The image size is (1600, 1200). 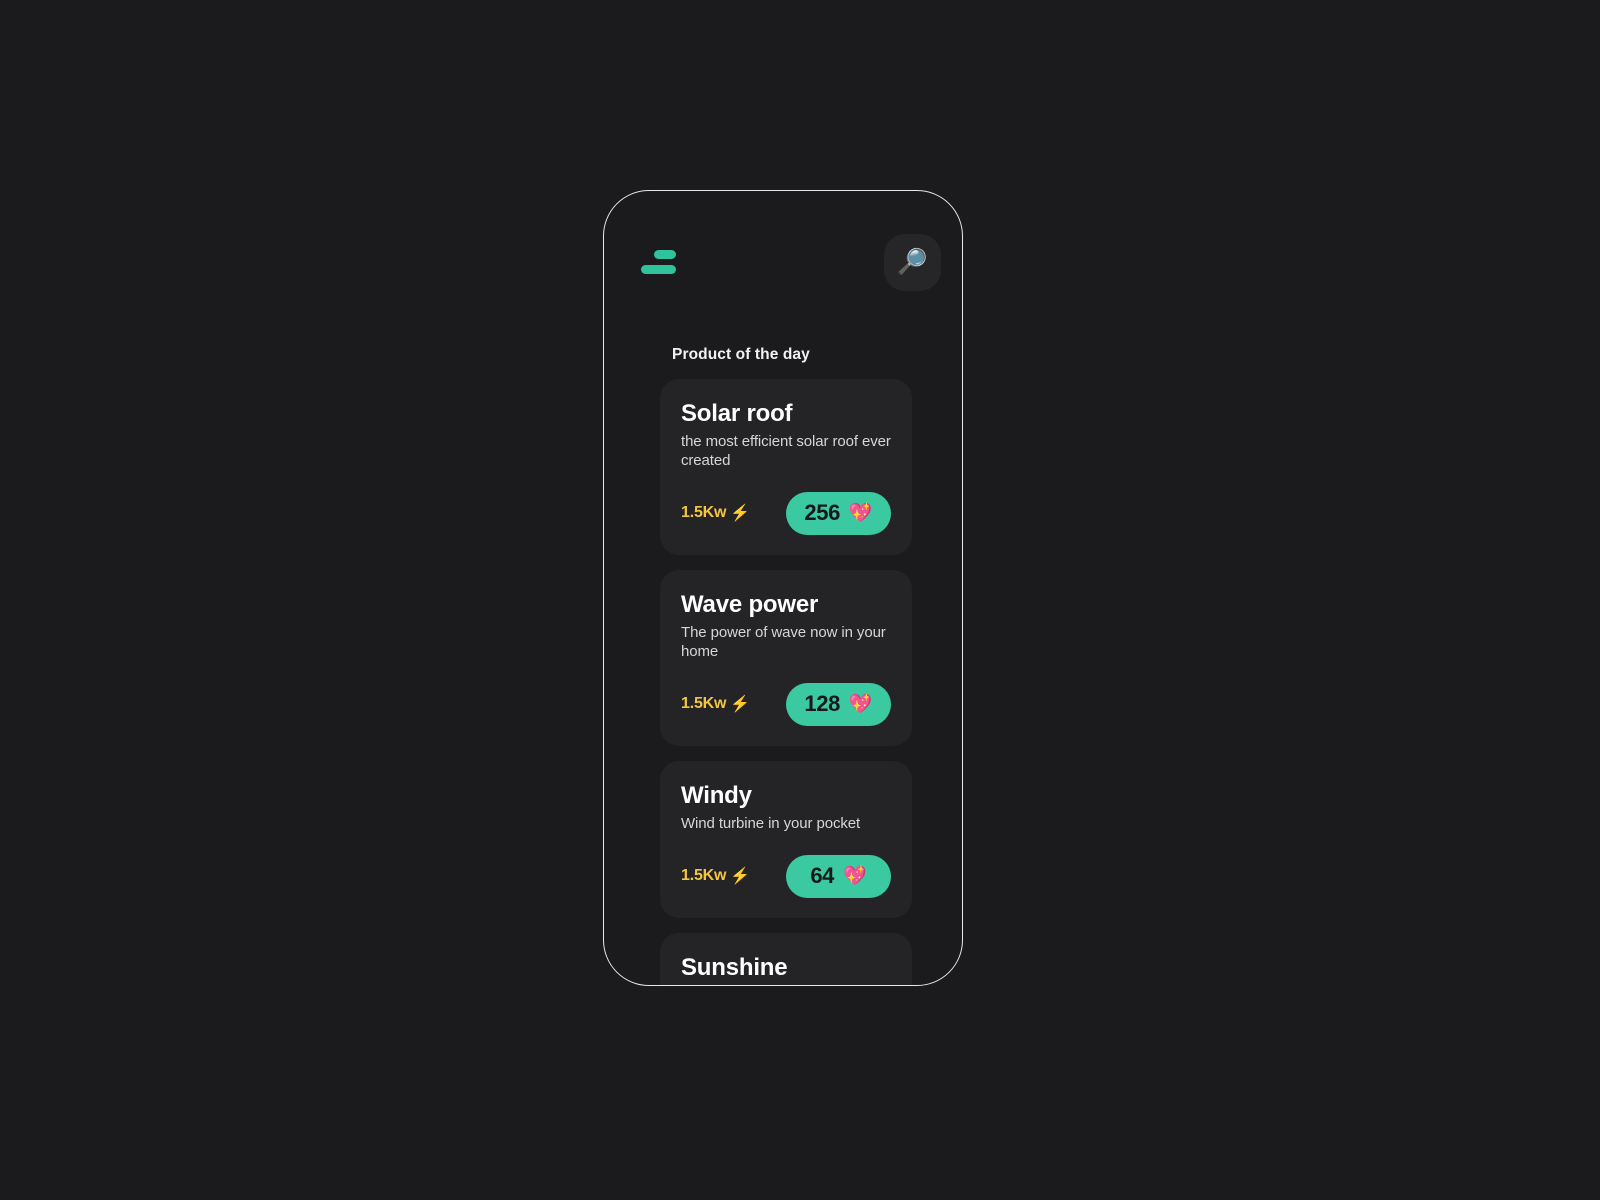 I want to click on search-icon: 🔎, so click(x=912, y=261).